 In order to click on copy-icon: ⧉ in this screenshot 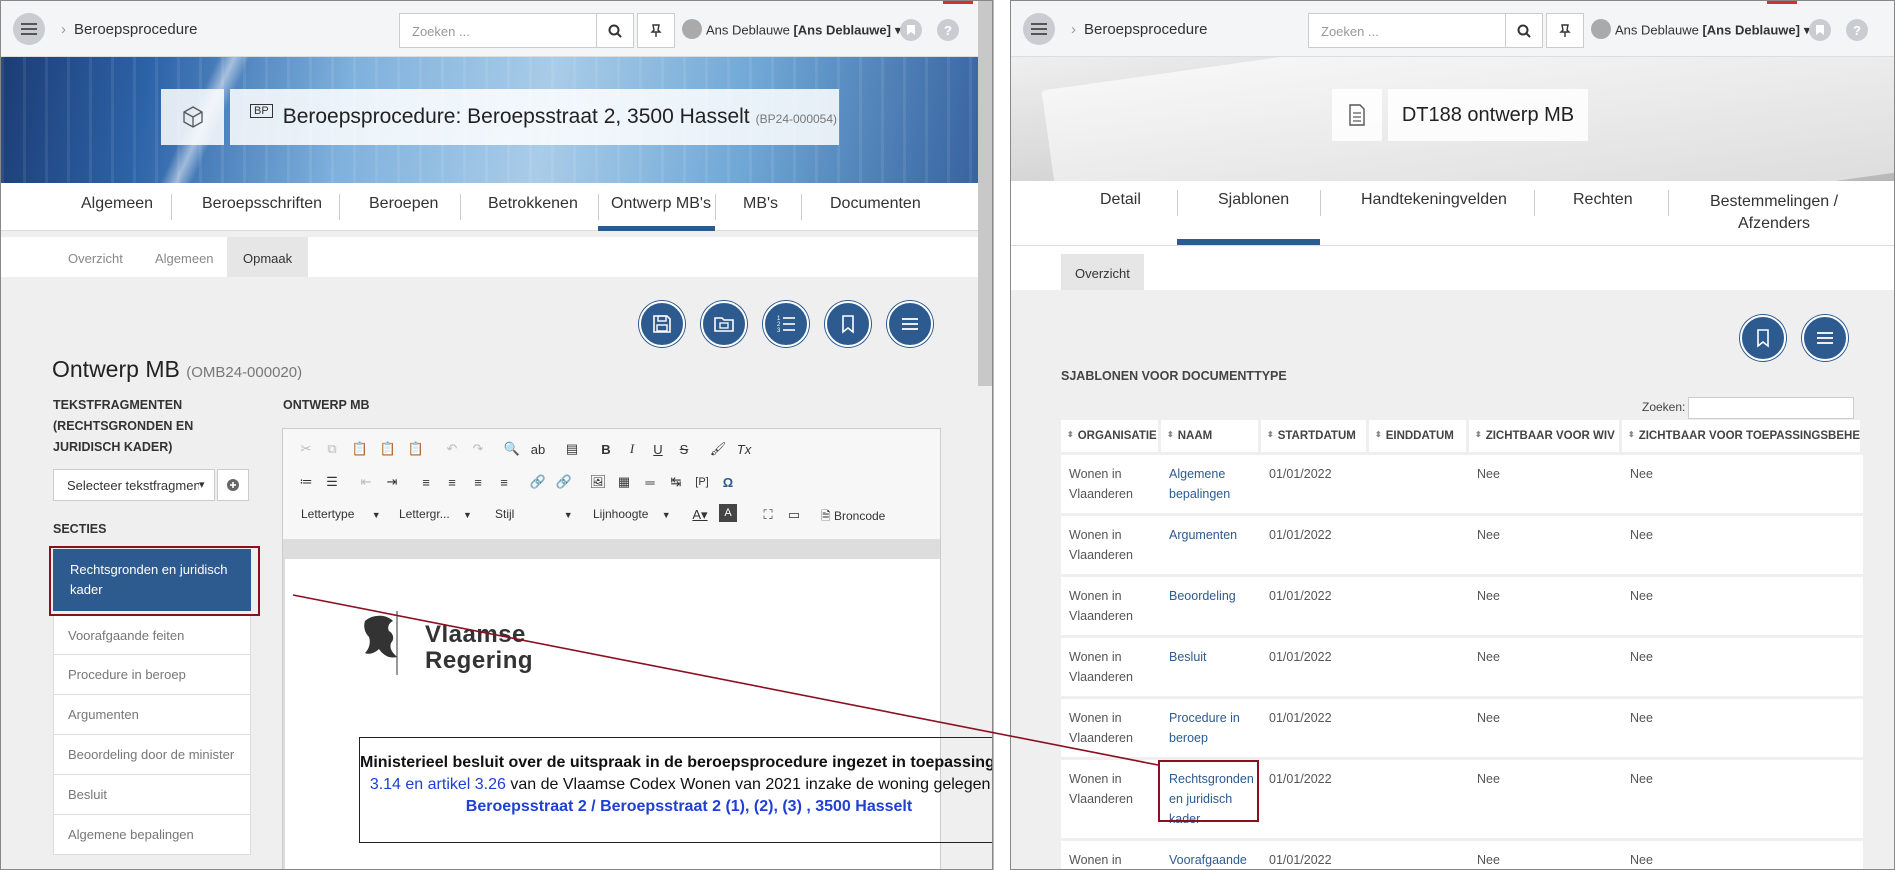, I will do `click(332, 449)`.